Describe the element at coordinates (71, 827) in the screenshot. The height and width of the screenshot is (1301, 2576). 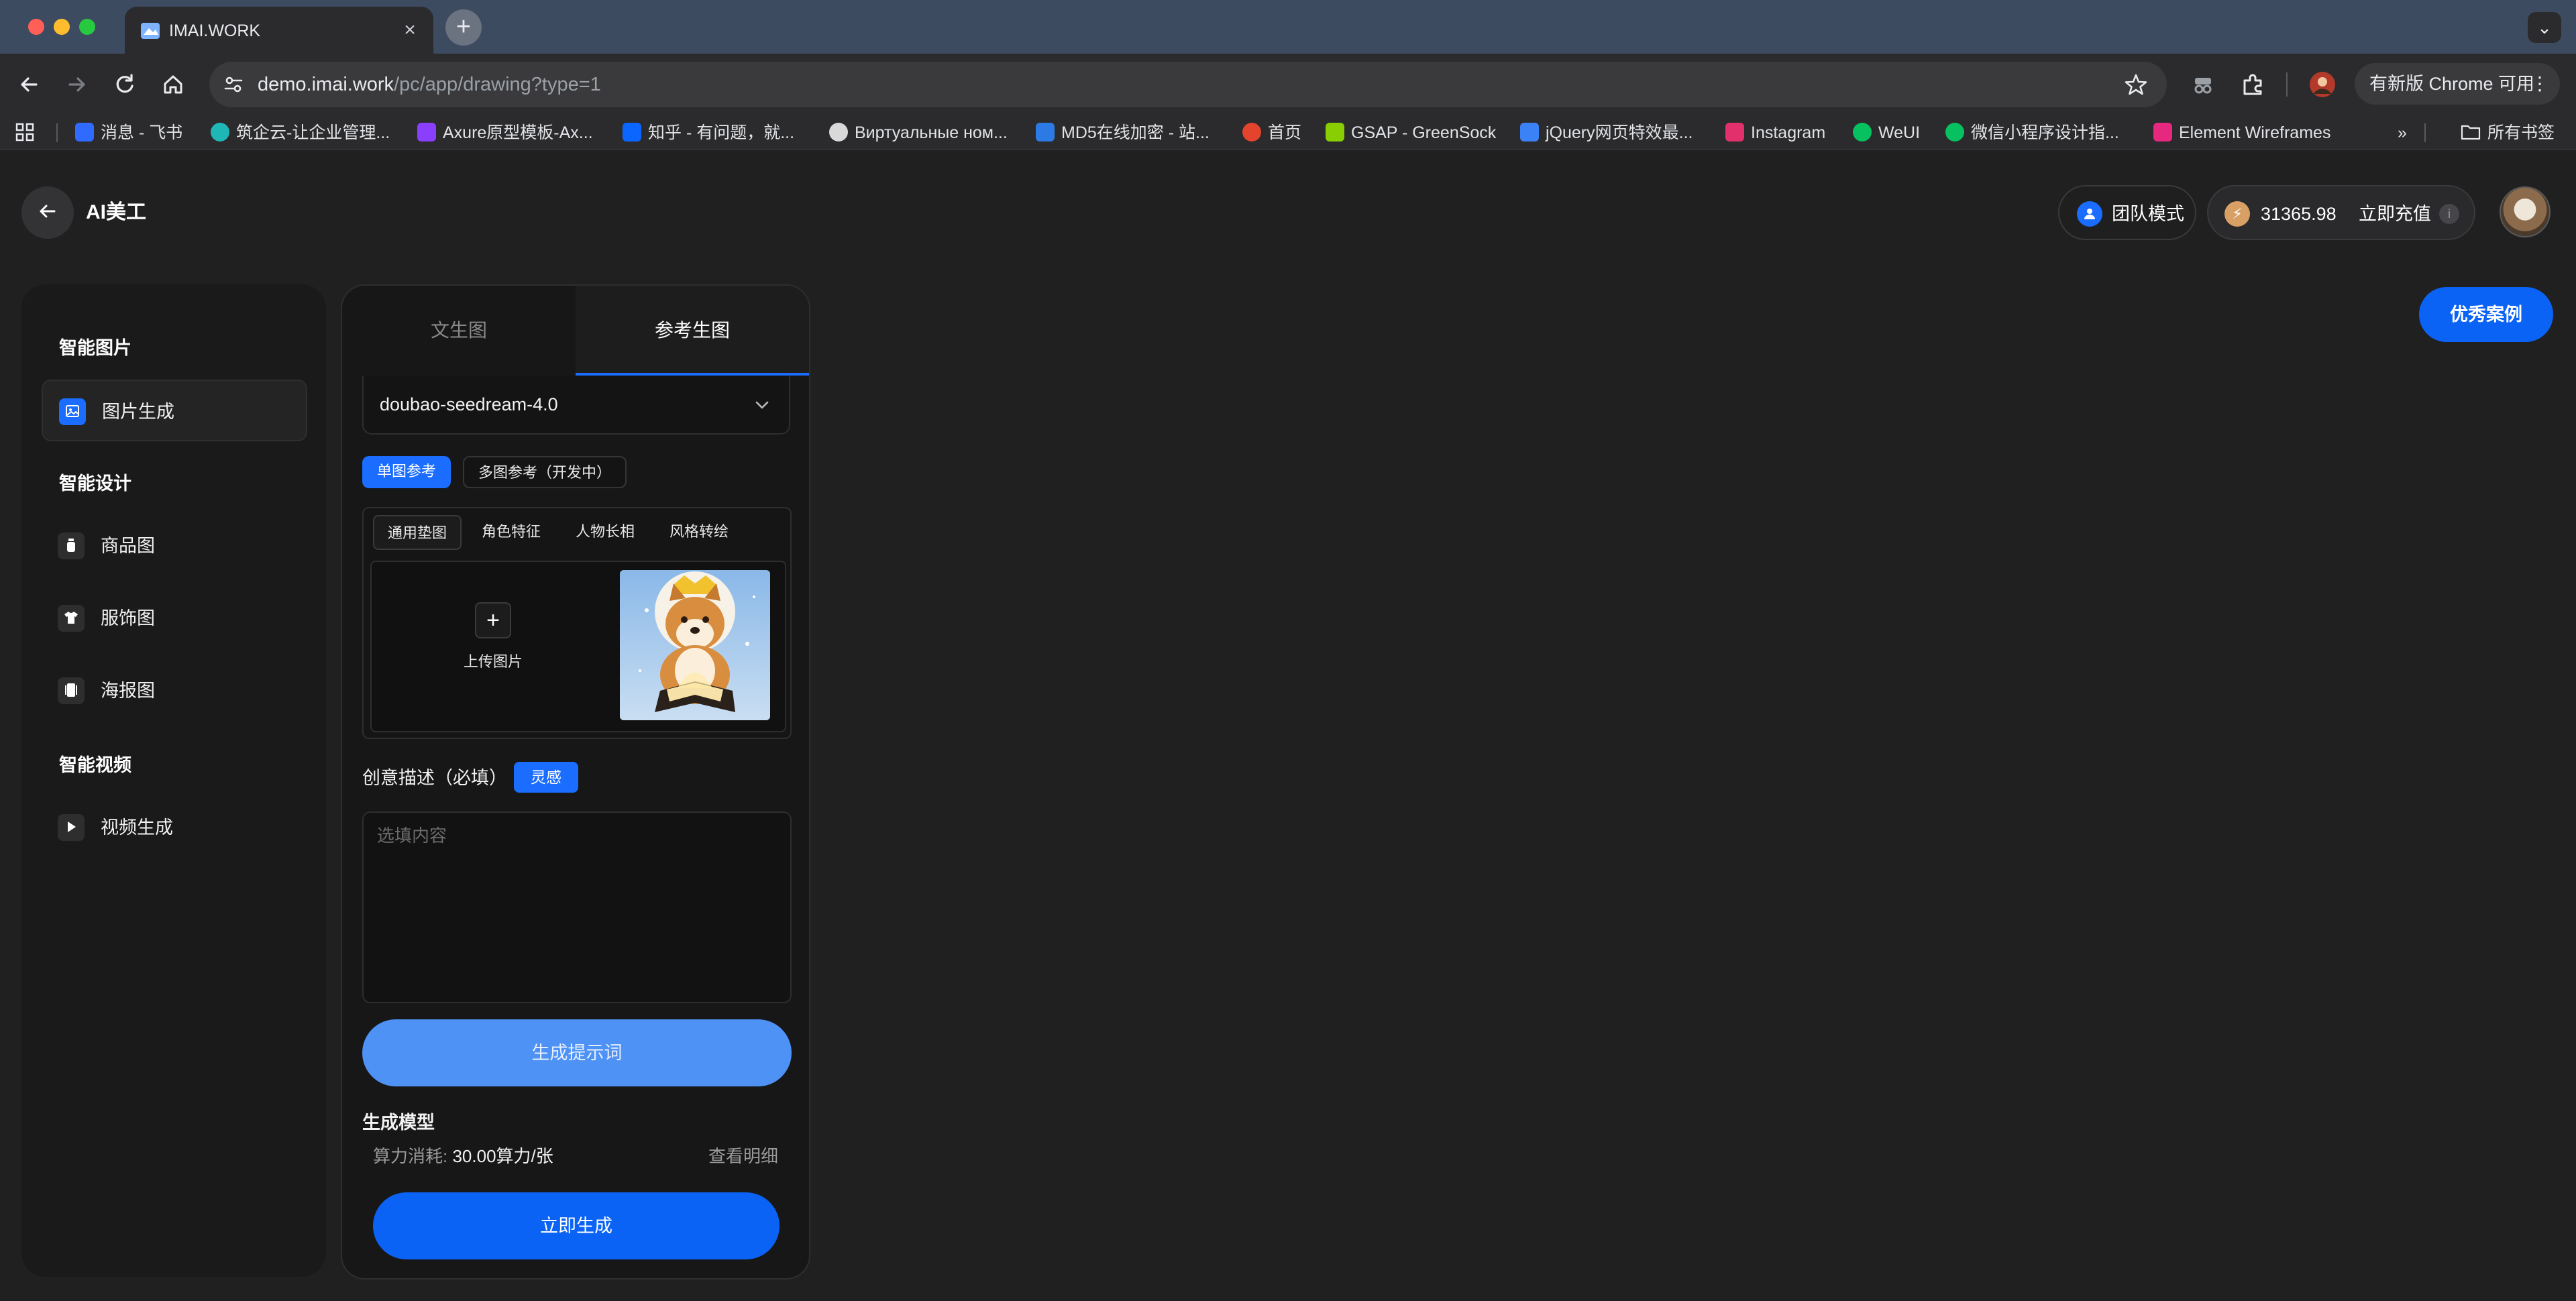
I see `play-icon` at that location.